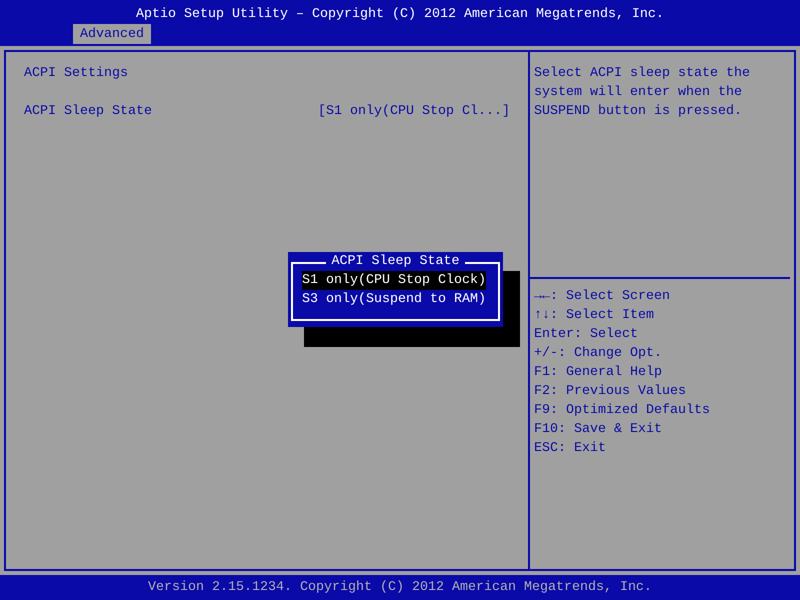  Describe the element at coordinates (394, 299) in the screenshot. I see `popup-option: S3 only(Suspend to RAM)` at that location.